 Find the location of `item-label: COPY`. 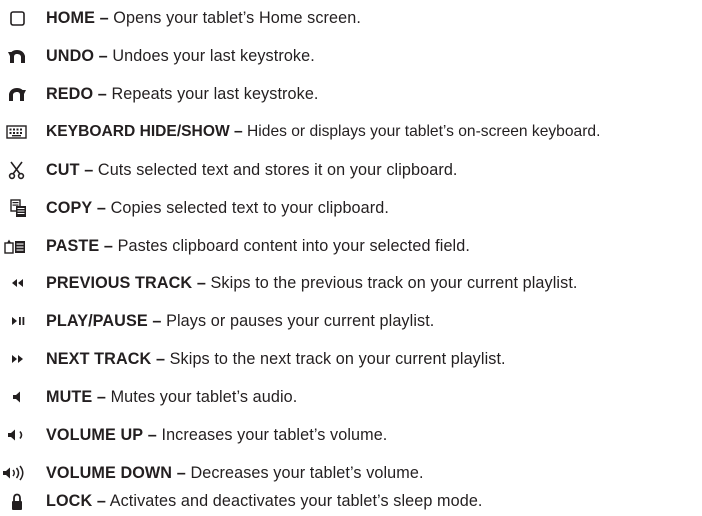

item-label: COPY is located at coordinates (69, 208).